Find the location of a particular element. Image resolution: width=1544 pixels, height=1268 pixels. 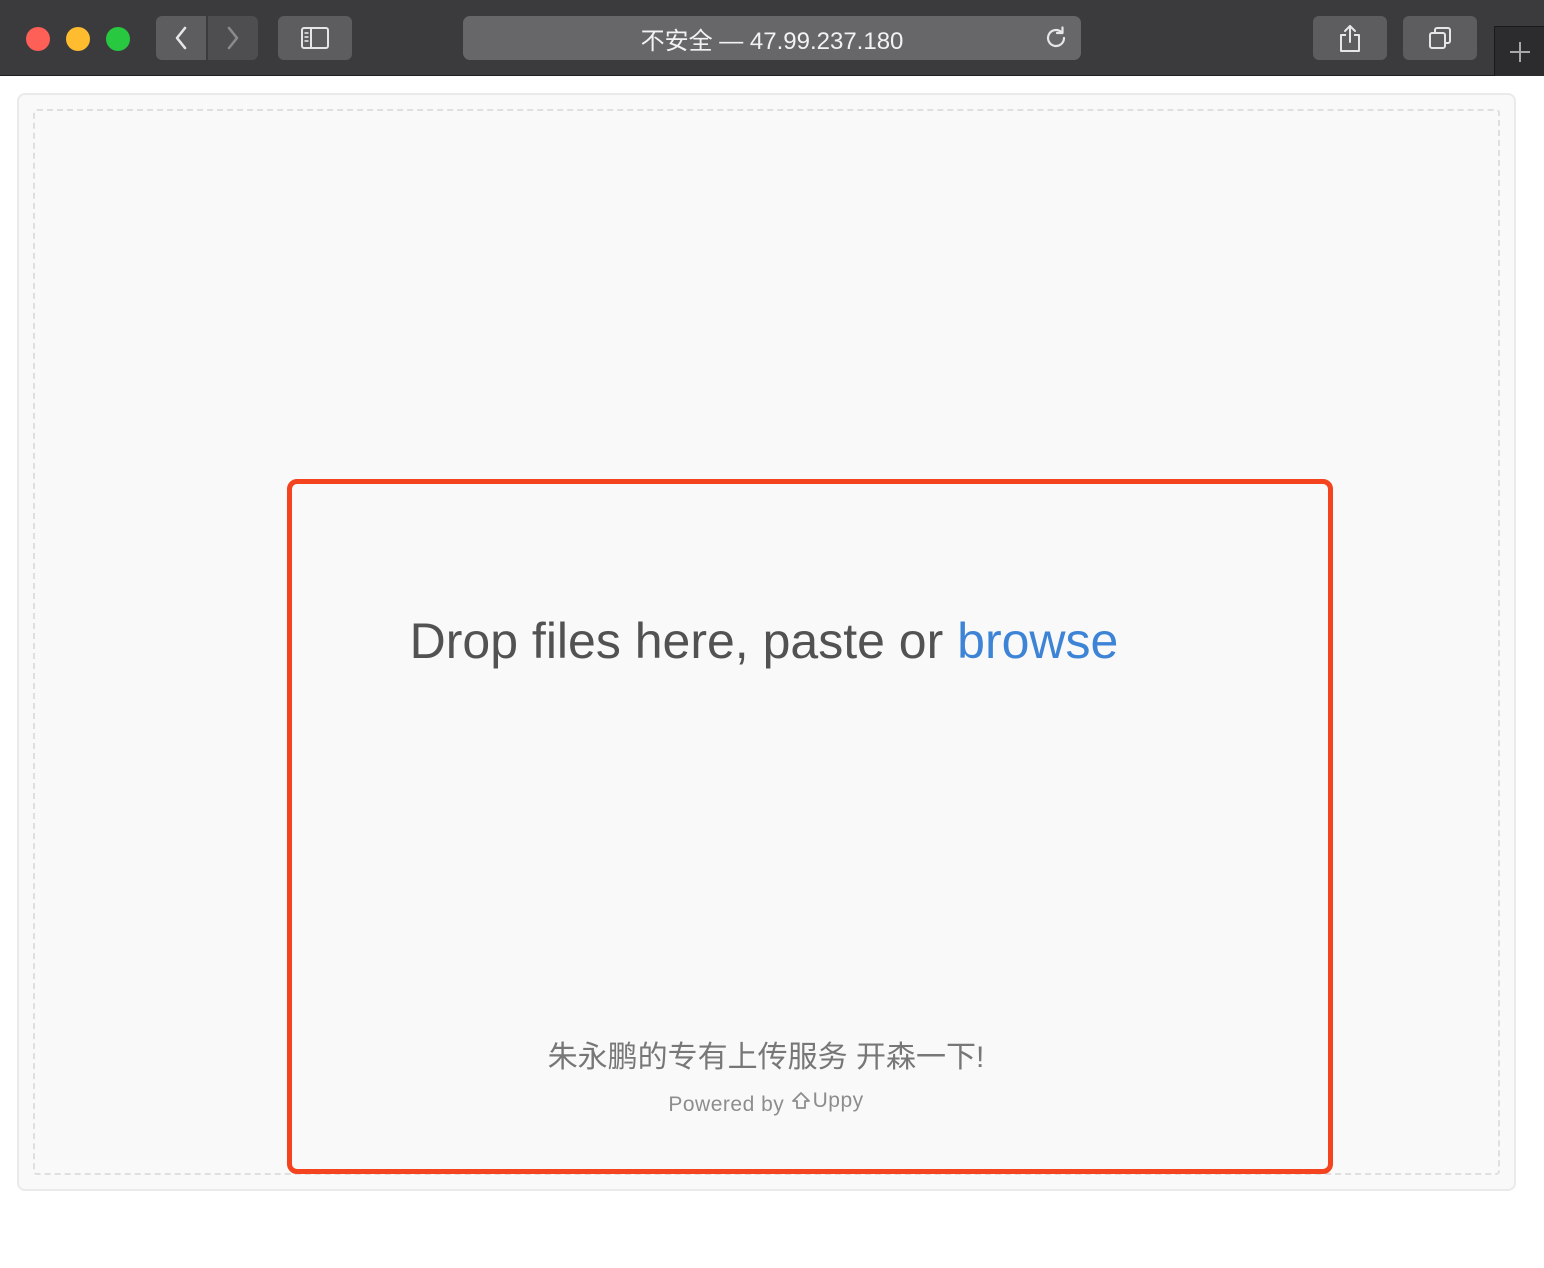

reload-icon is located at coordinates (1056, 38).